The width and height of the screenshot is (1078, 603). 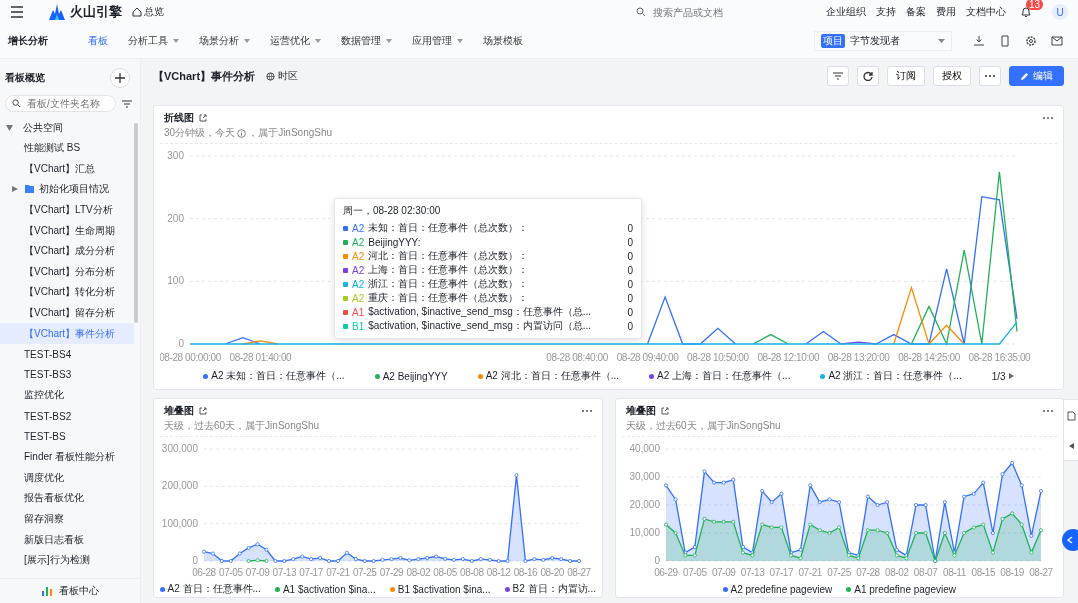 I want to click on tree-item: [展示]行为检测, so click(x=67, y=560).